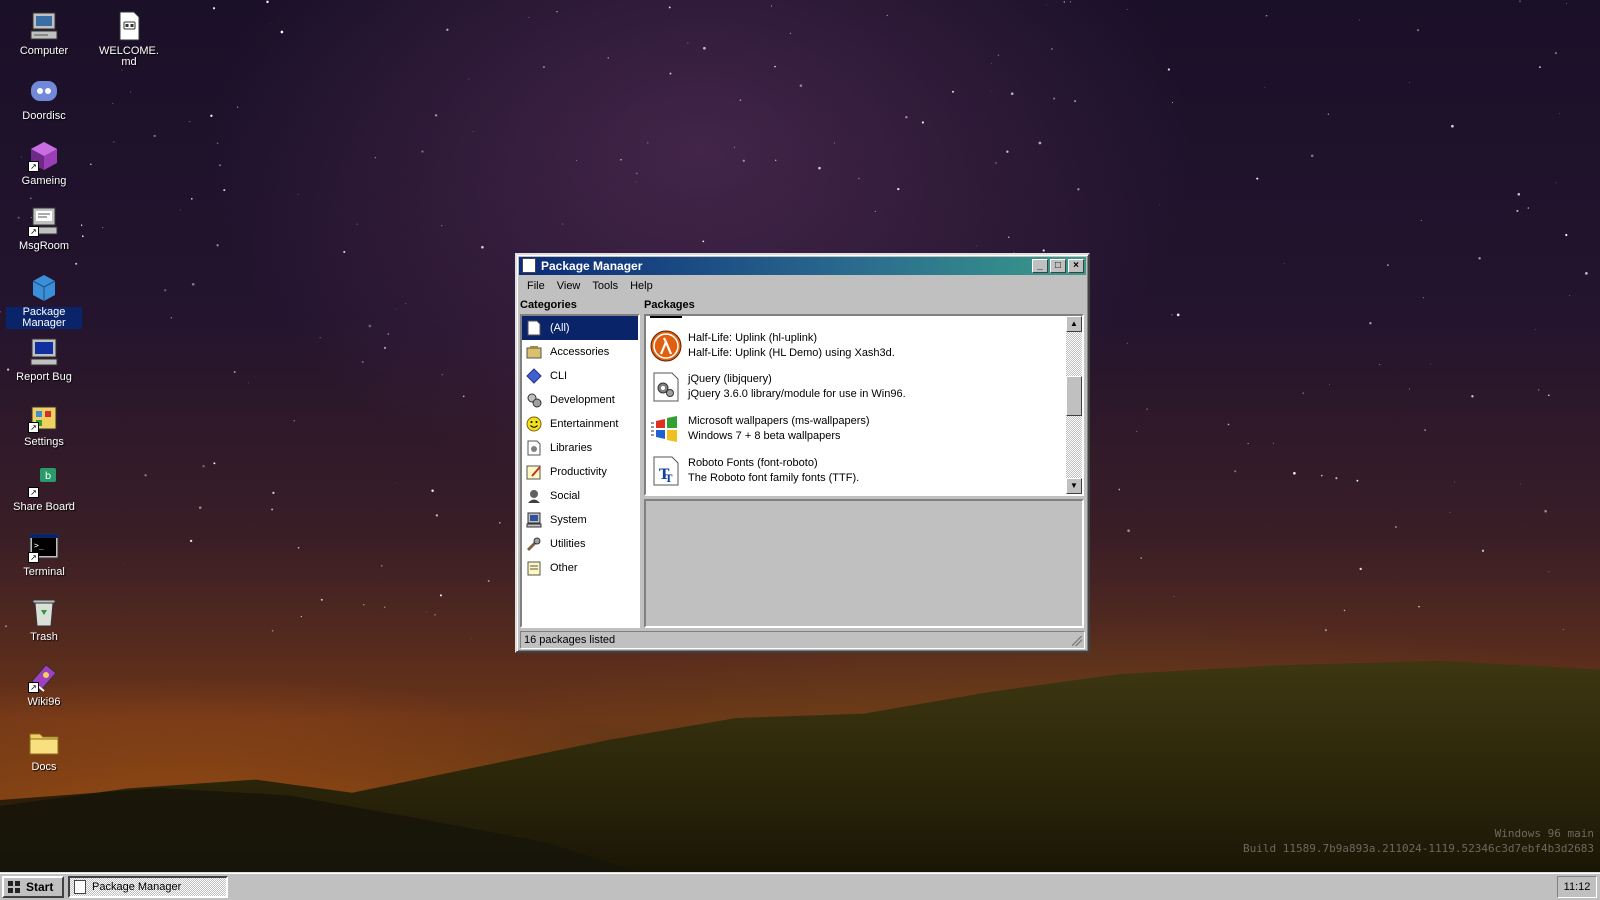 The image size is (1600, 900). Describe the element at coordinates (580, 496) in the screenshot. I see `category-social: Social` at that location.